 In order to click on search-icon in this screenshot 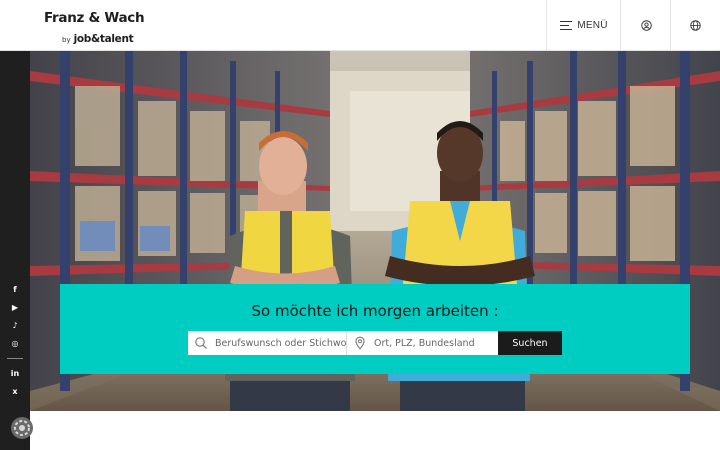, I will do `click(201, 343)`.